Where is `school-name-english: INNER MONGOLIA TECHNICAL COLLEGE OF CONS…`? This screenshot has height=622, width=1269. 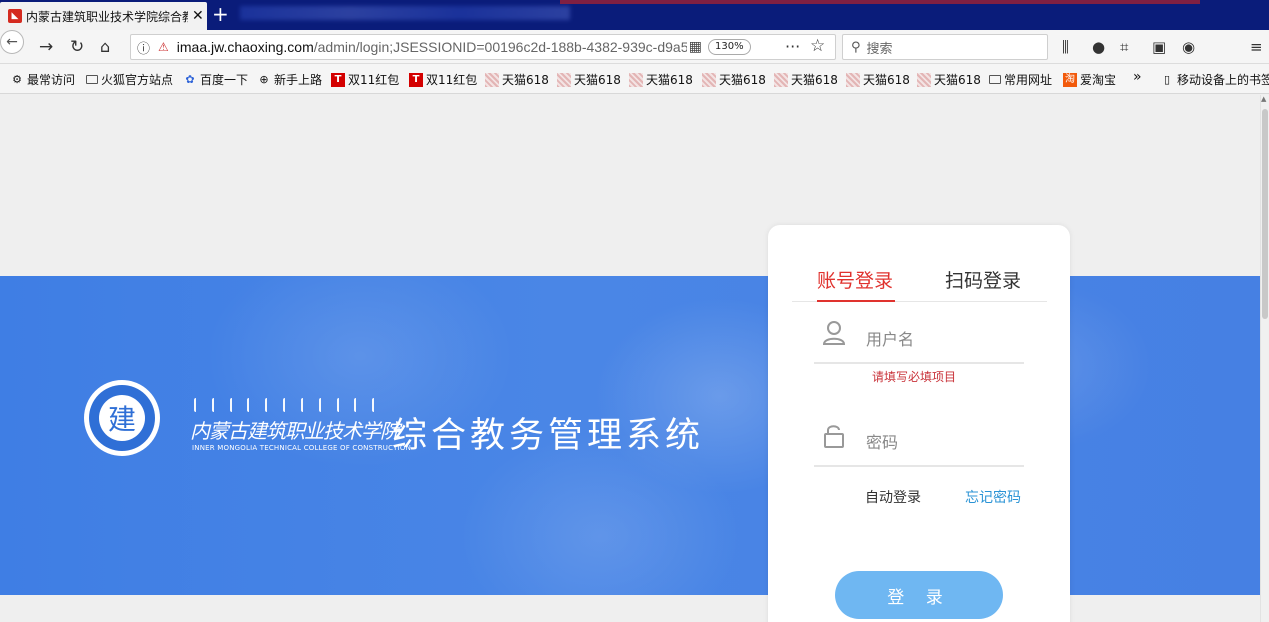
school-name-english: INNER MONGOLIA TECHNICAL COLLEGE OF CONS… is located at coordinates (302, 448).